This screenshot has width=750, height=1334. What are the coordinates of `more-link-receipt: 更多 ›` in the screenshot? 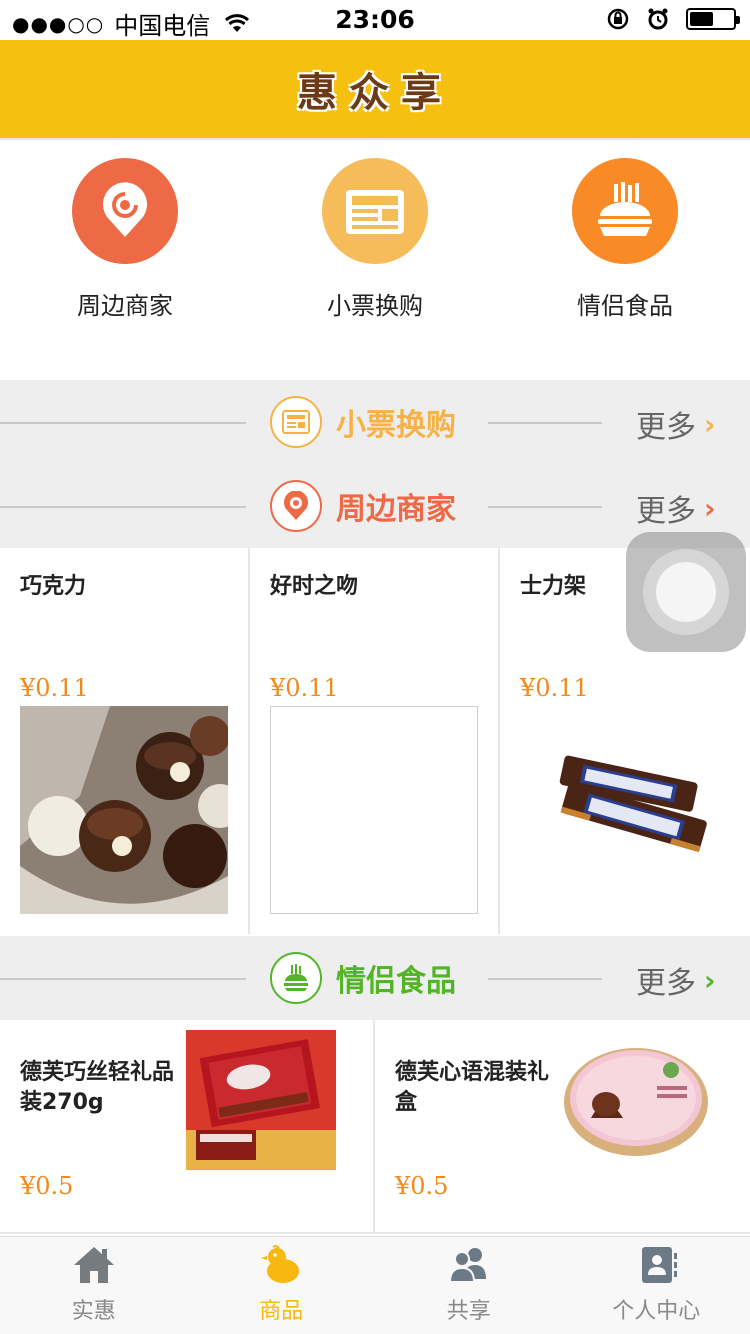 It's located at (676, 424).